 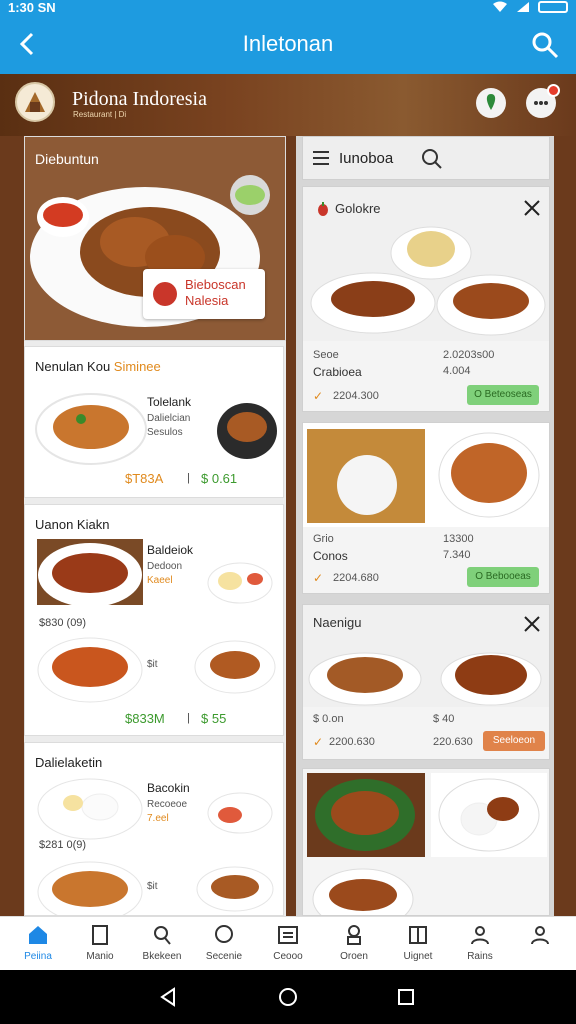 What do you see at coordinates (326, 355) in the screenshot?
I see `dish-card-code: Seoe` at bounding box center [326, 355].